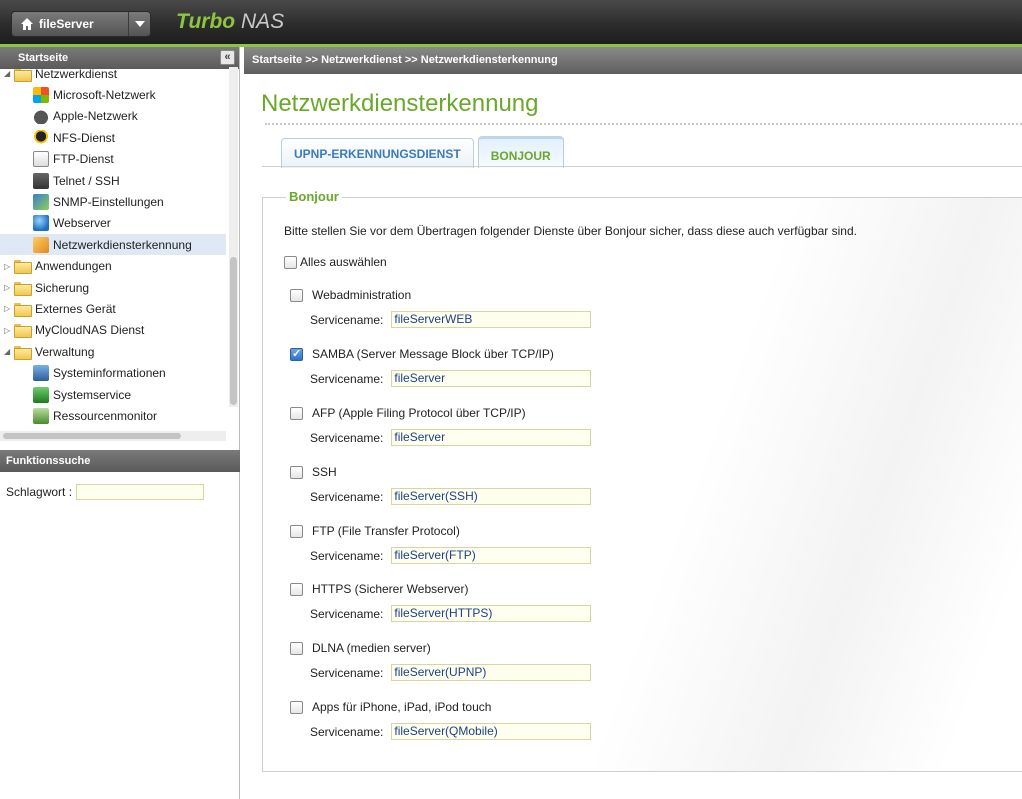  What do you see at coordinates (41, 94) in the screenshot?
I see `windows-icon` at bounding box center [41, 94].